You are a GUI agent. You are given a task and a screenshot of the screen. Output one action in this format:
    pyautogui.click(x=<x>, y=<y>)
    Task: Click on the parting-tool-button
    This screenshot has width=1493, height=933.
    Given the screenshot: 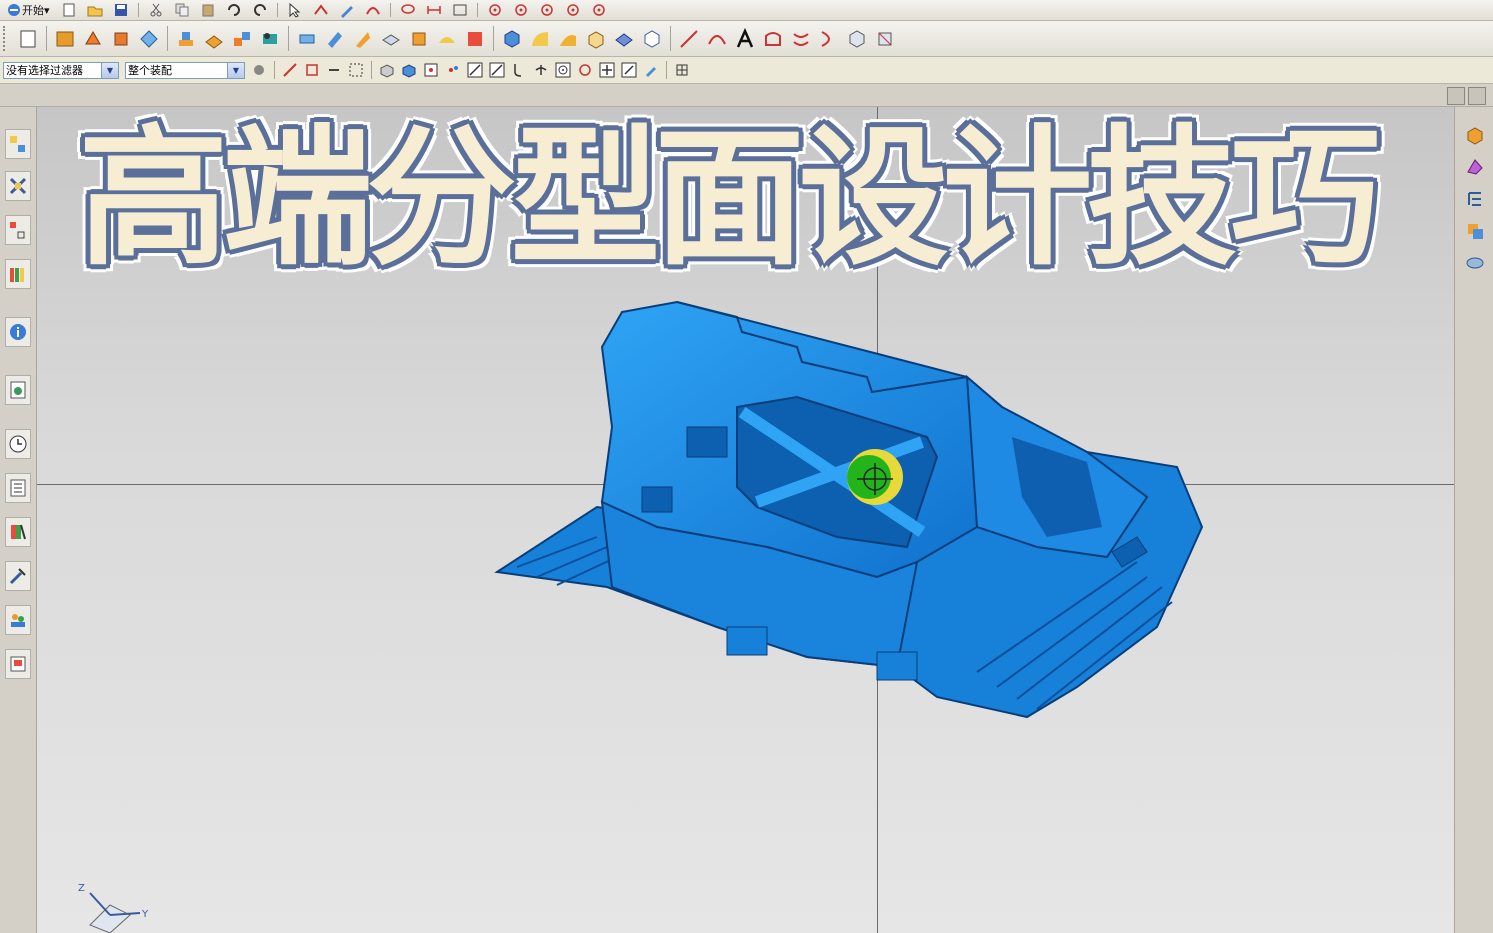 What is the action you would take?
    pyautogui.click(x=1475, y=167)
    